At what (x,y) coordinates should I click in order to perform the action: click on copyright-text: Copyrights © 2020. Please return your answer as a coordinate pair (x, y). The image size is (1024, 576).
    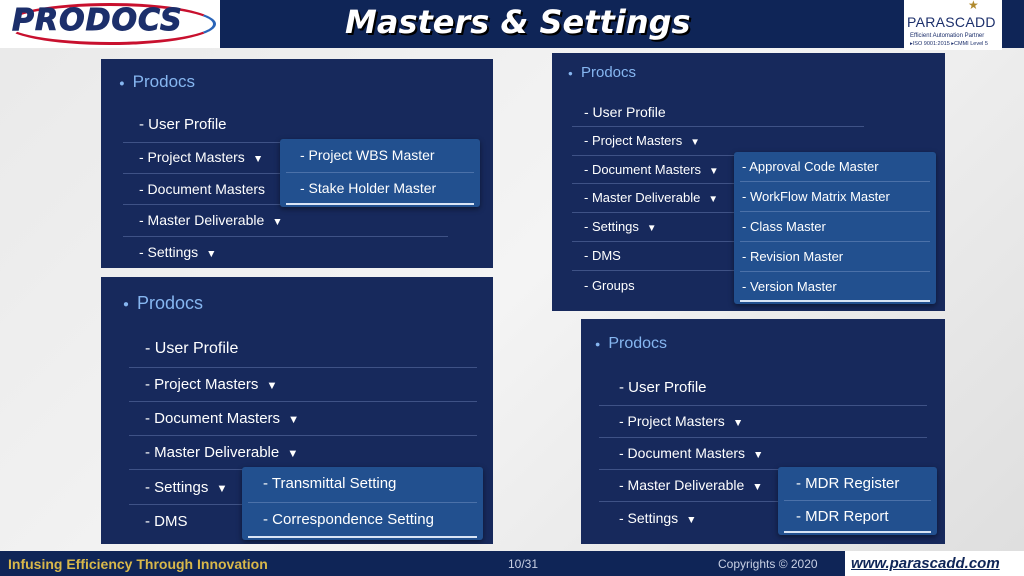
    Looking at the image, I should click on (768, 564).